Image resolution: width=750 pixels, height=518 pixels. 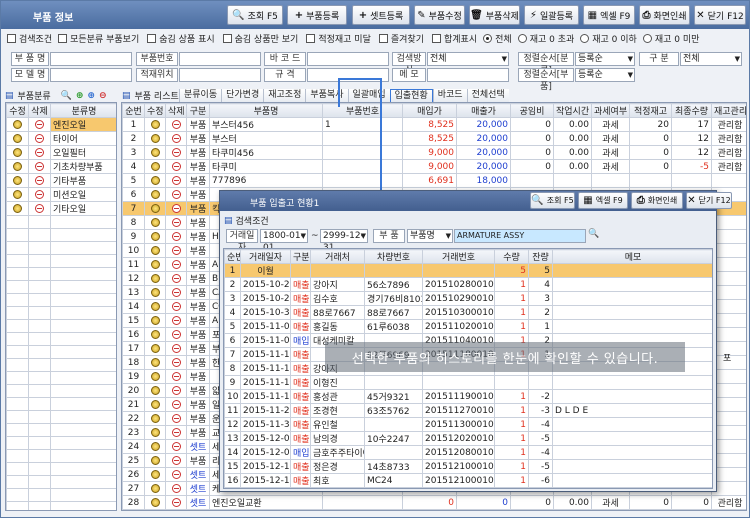 I want to click on history-date: 이월, so click(x=265, y=270).